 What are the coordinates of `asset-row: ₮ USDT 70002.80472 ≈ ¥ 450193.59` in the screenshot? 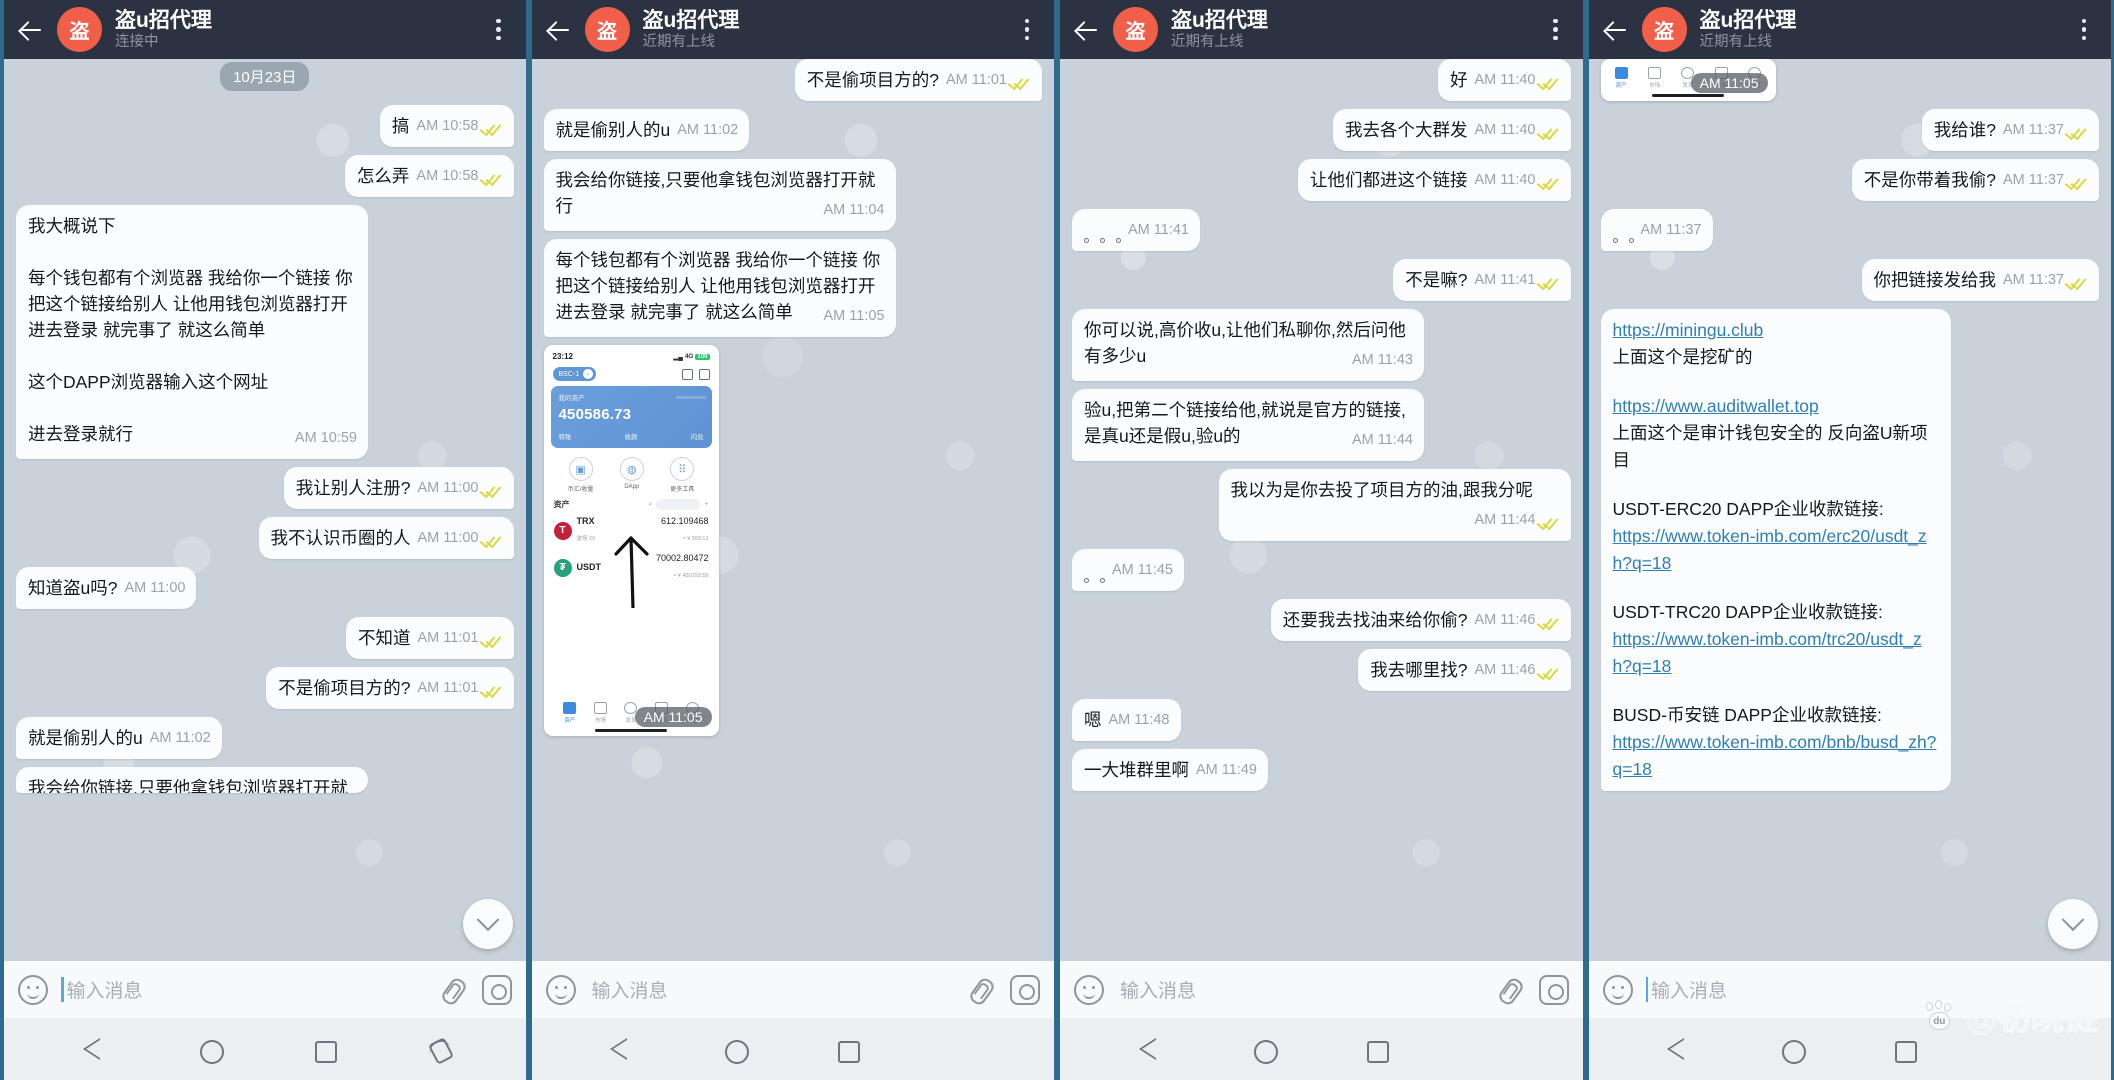 It's located at (631, 567).